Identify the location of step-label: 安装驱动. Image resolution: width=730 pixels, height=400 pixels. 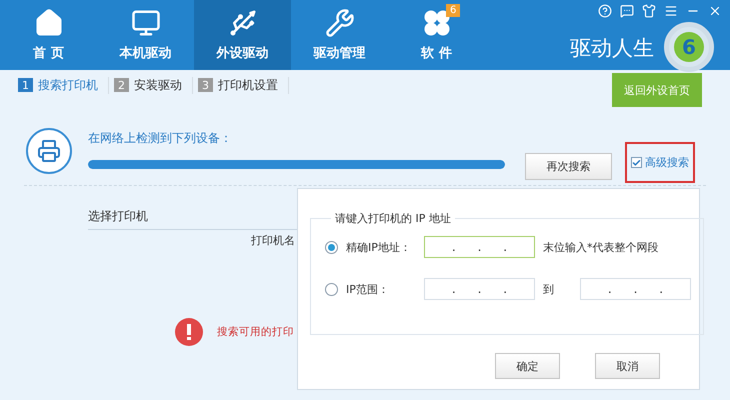
(158, 85).